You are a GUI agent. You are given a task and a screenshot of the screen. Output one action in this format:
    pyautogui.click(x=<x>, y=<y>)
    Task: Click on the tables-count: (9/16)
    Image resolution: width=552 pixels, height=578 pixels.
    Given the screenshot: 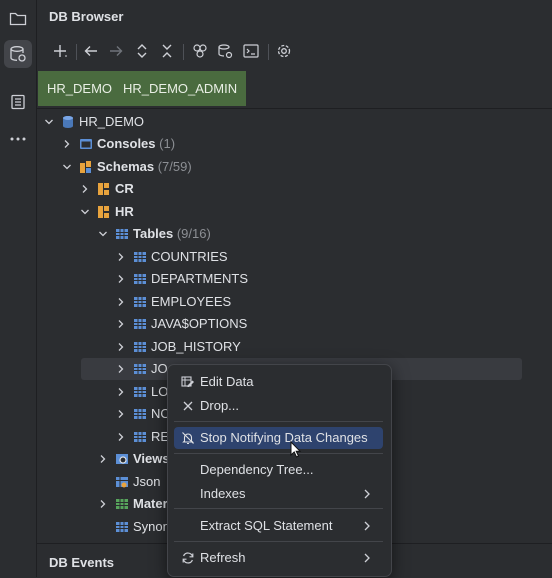 What is the action you would take?
    pyautogui.click(x=193, y=233)
    